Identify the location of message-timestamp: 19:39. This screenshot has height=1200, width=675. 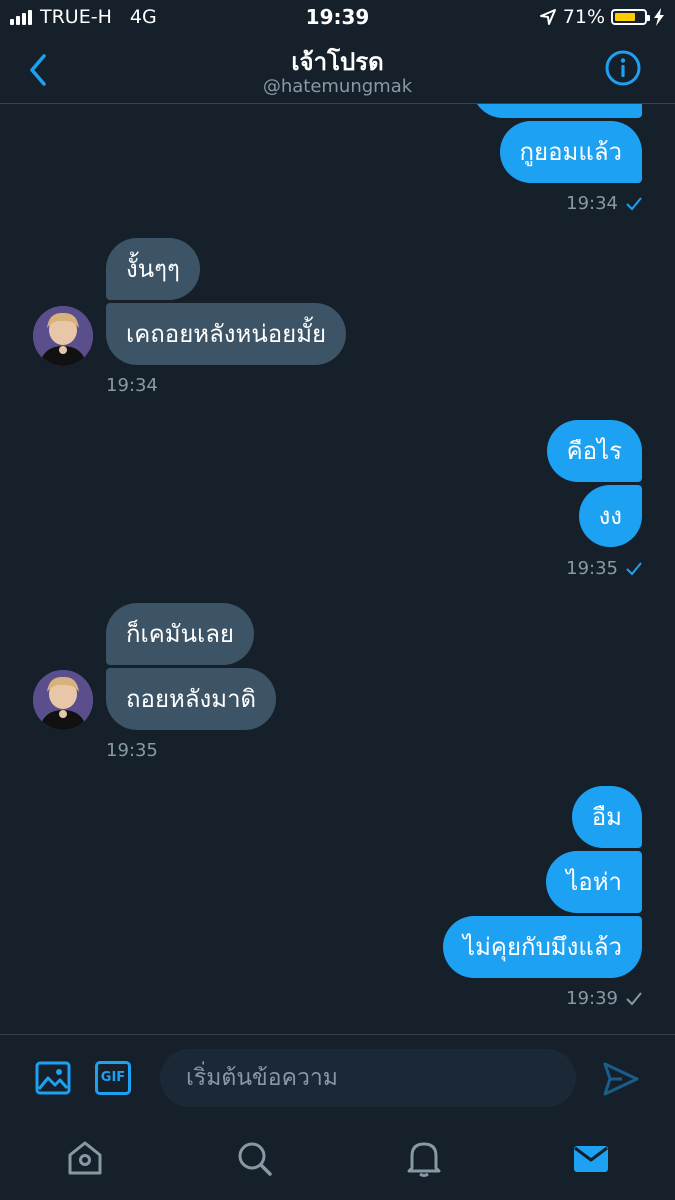
(604, 998).